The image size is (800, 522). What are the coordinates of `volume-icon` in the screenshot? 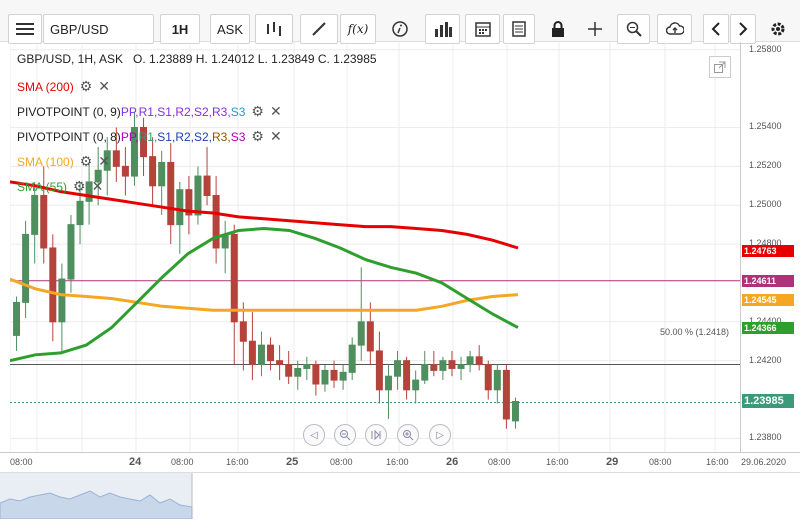 It's located at (442, 29).